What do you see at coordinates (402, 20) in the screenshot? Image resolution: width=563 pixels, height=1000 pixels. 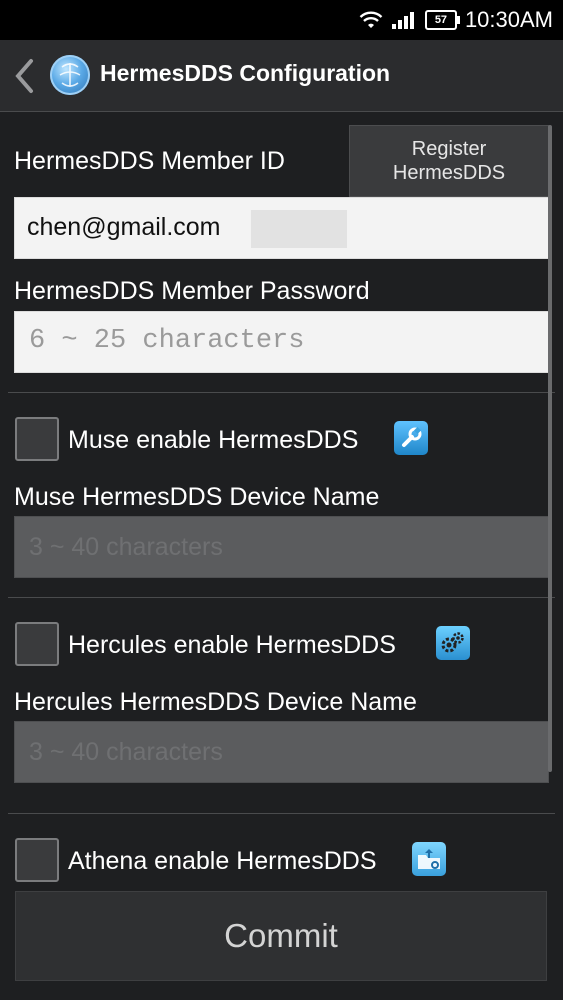 I see `signal-icon` at bounding box center [402, 20].